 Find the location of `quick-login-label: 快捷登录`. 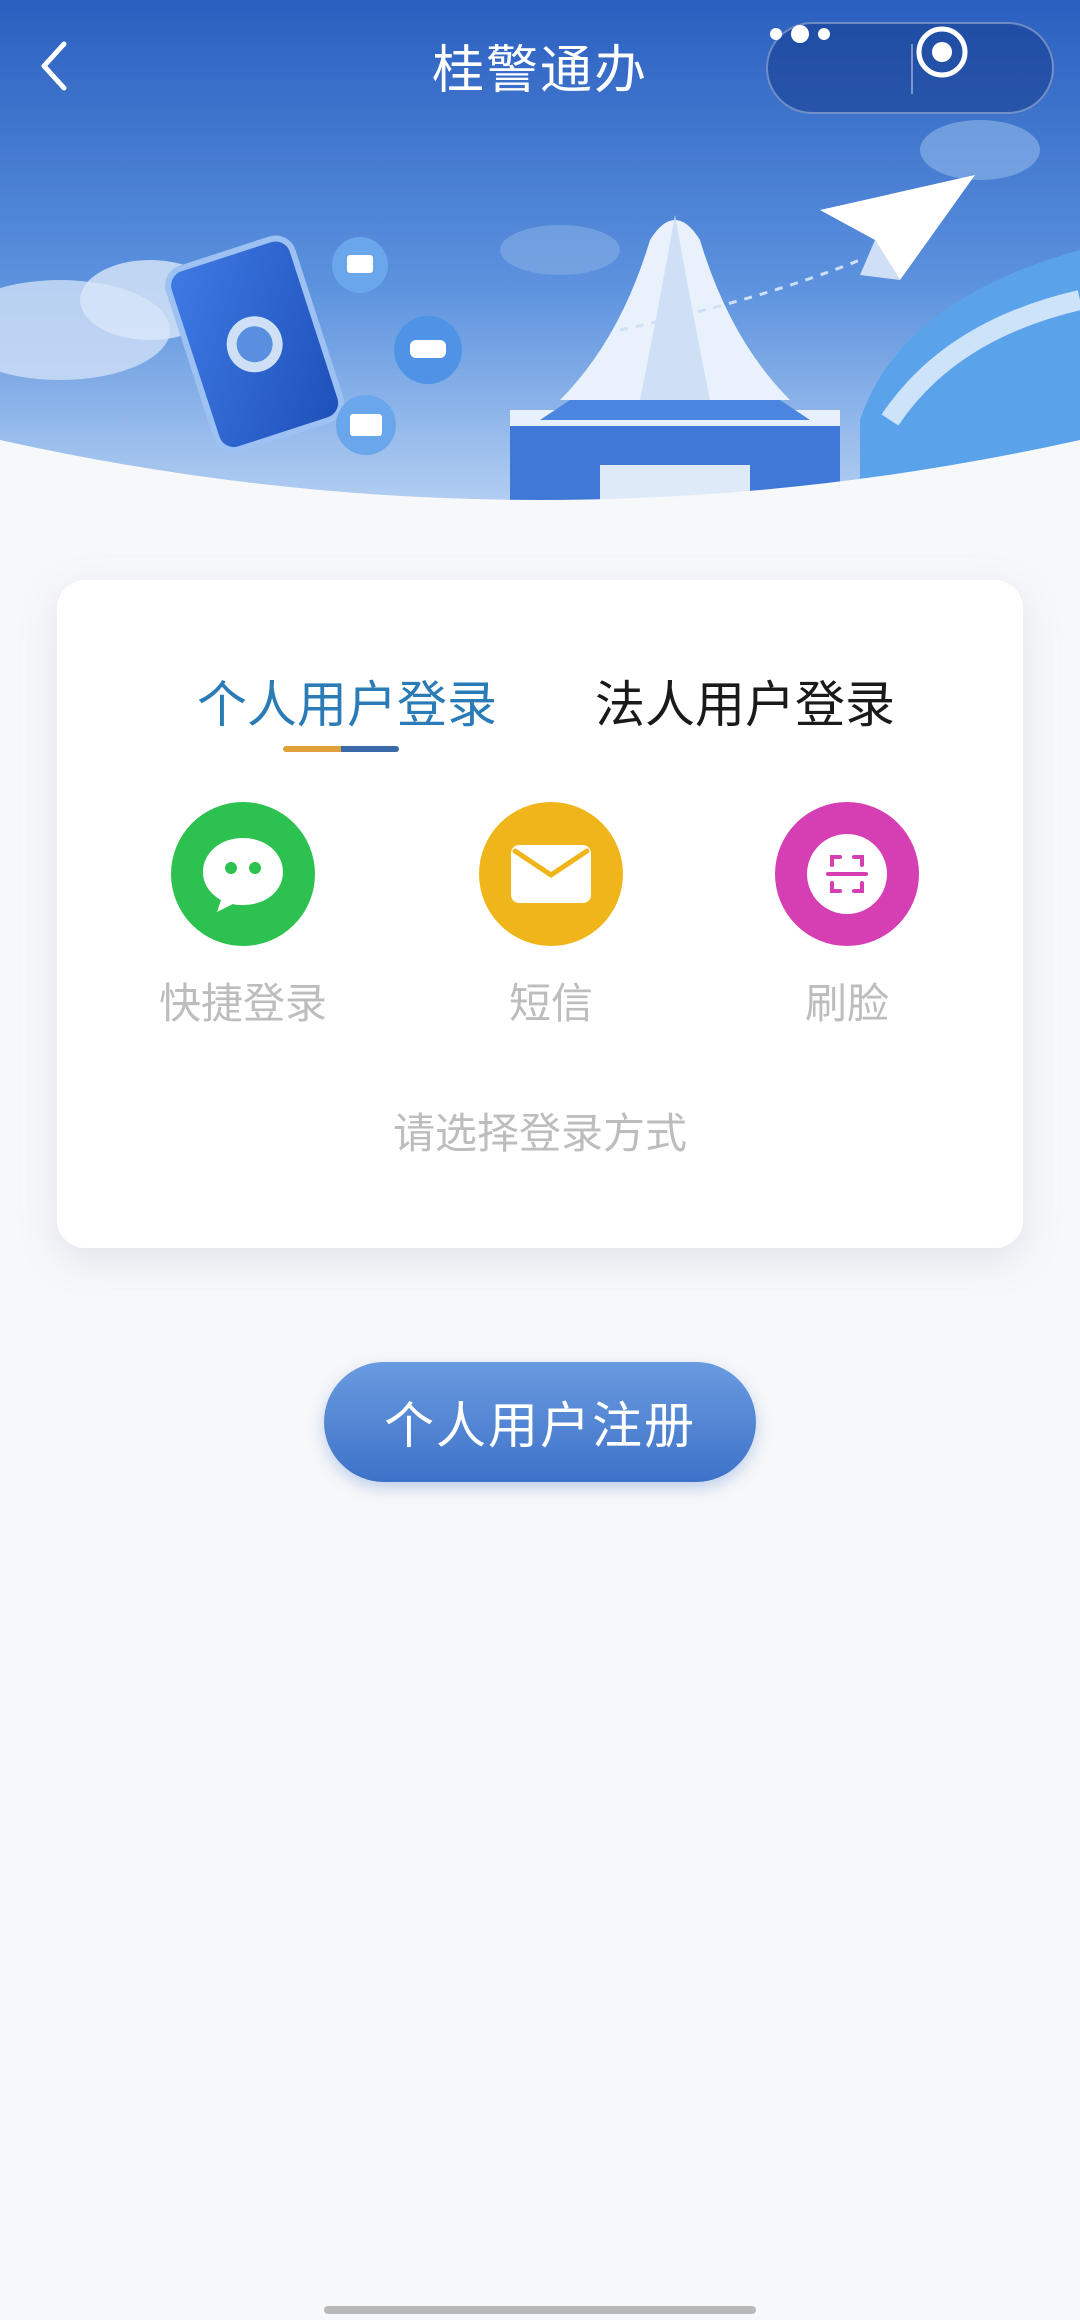

quick-login-label: 快捷登录 is located at coordinates (242, 1003).